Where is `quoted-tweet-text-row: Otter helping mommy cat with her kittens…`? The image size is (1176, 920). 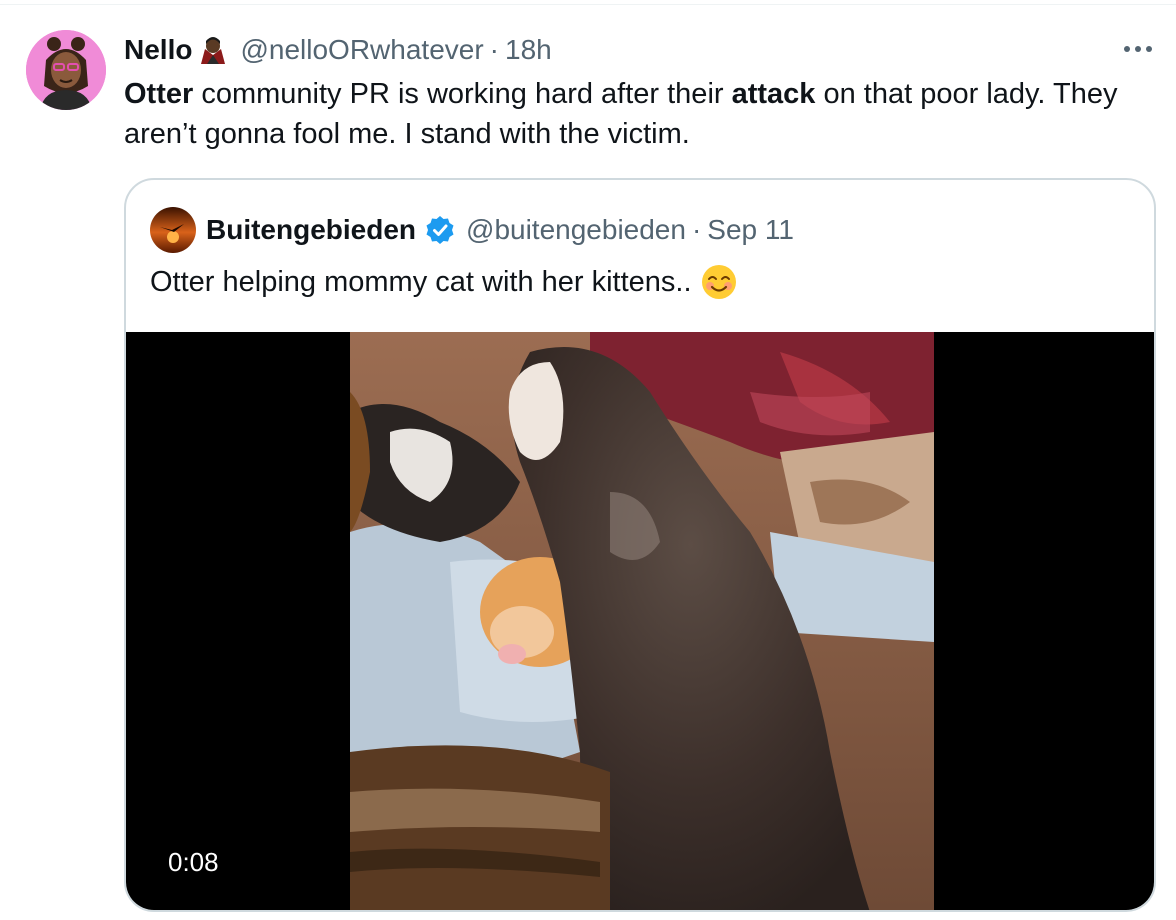
quoted-tweet-text-row: Otter helping mommy cat with her kittens… is located at coordinates (444, 282).